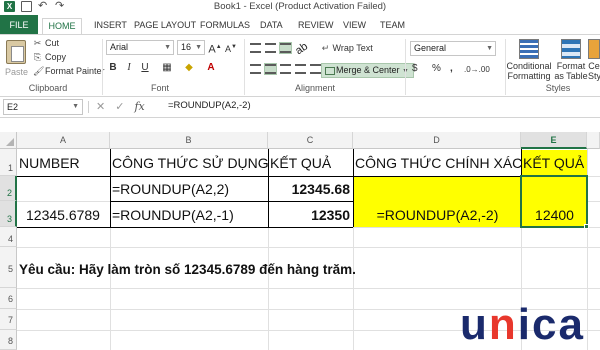 This screenshot has height=350, width=600. I want to click on insert-function-icon: fx, so click(139, 106).